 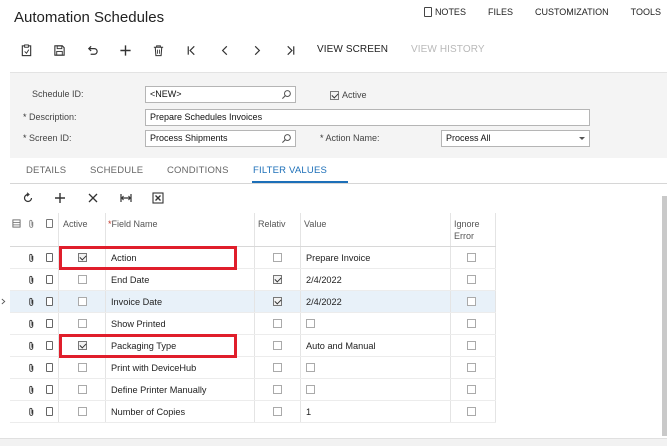 What do you see at coordinates (191, 50) in the screenshot?
I see `first-record-icon` at bounding box center [191, 50].